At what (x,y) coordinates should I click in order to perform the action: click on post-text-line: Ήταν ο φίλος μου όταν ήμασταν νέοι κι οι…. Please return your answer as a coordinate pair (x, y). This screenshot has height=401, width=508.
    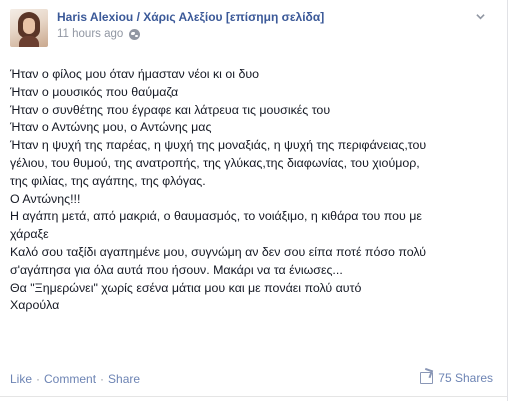
    Looking at the image, I should click on (135, 74).